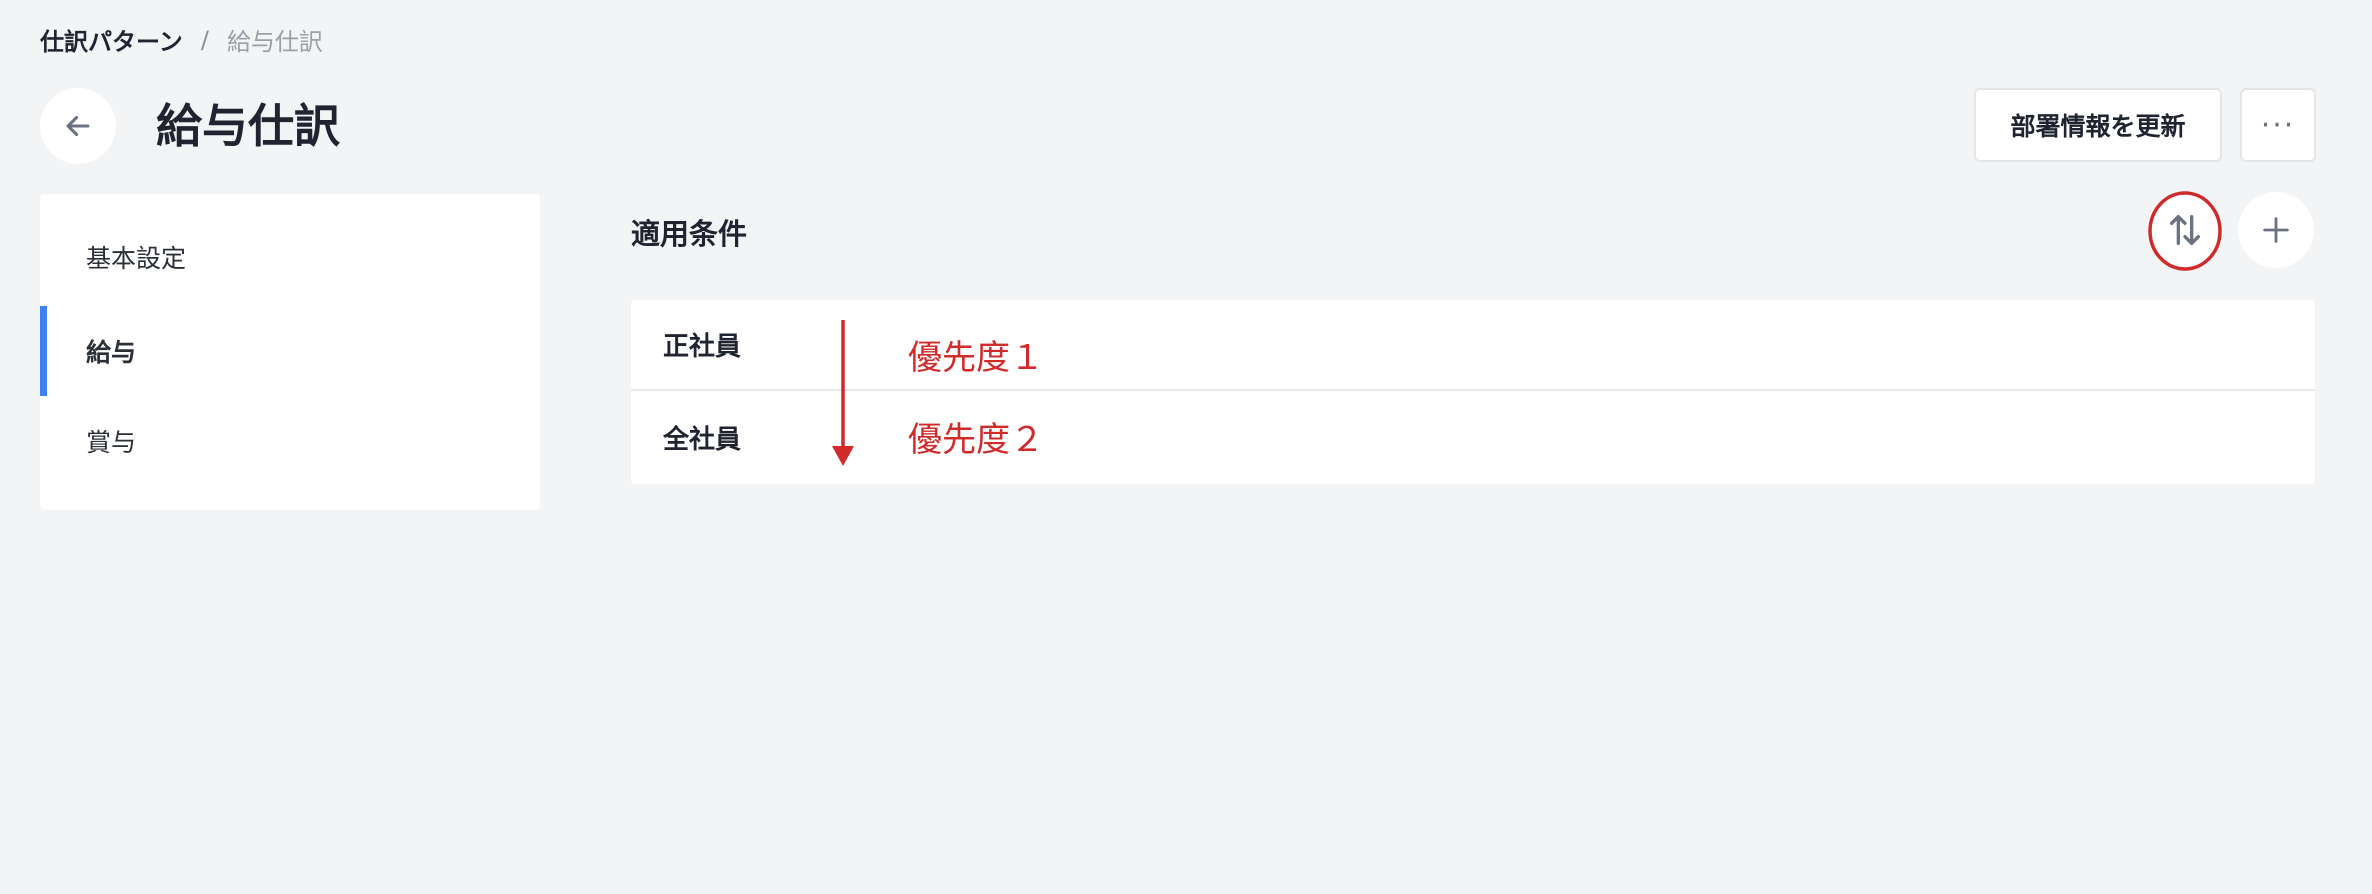  I want to click on condition-row: 全社員, so click(1473, 437).